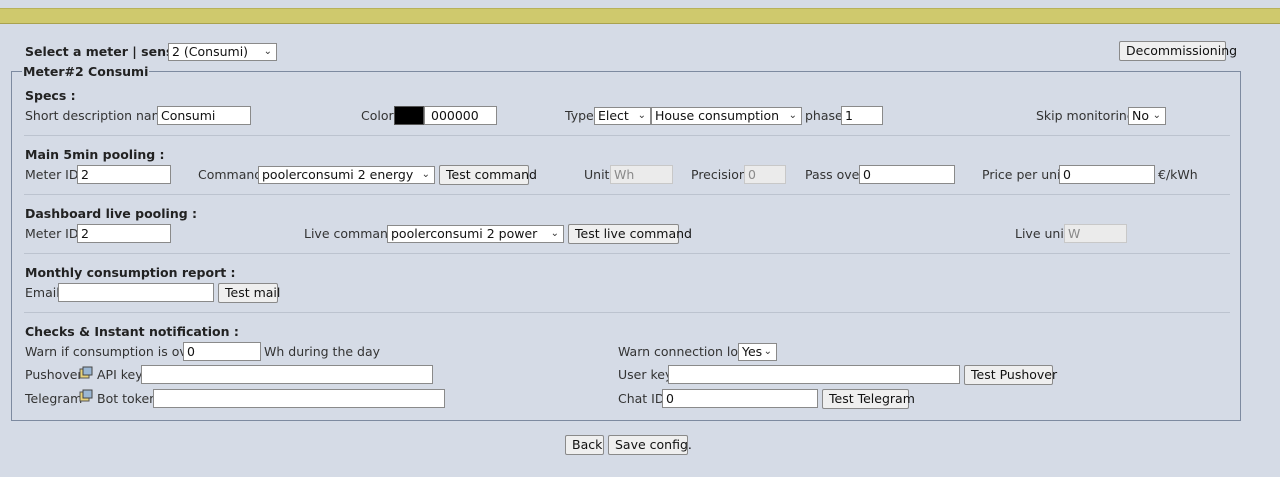 Image resolution: width=1280 pixels, height=477 pixels. Describe the element at coordinates (98, 115) in the screenshot. I see `short-desc-label: Short description name` at that location.